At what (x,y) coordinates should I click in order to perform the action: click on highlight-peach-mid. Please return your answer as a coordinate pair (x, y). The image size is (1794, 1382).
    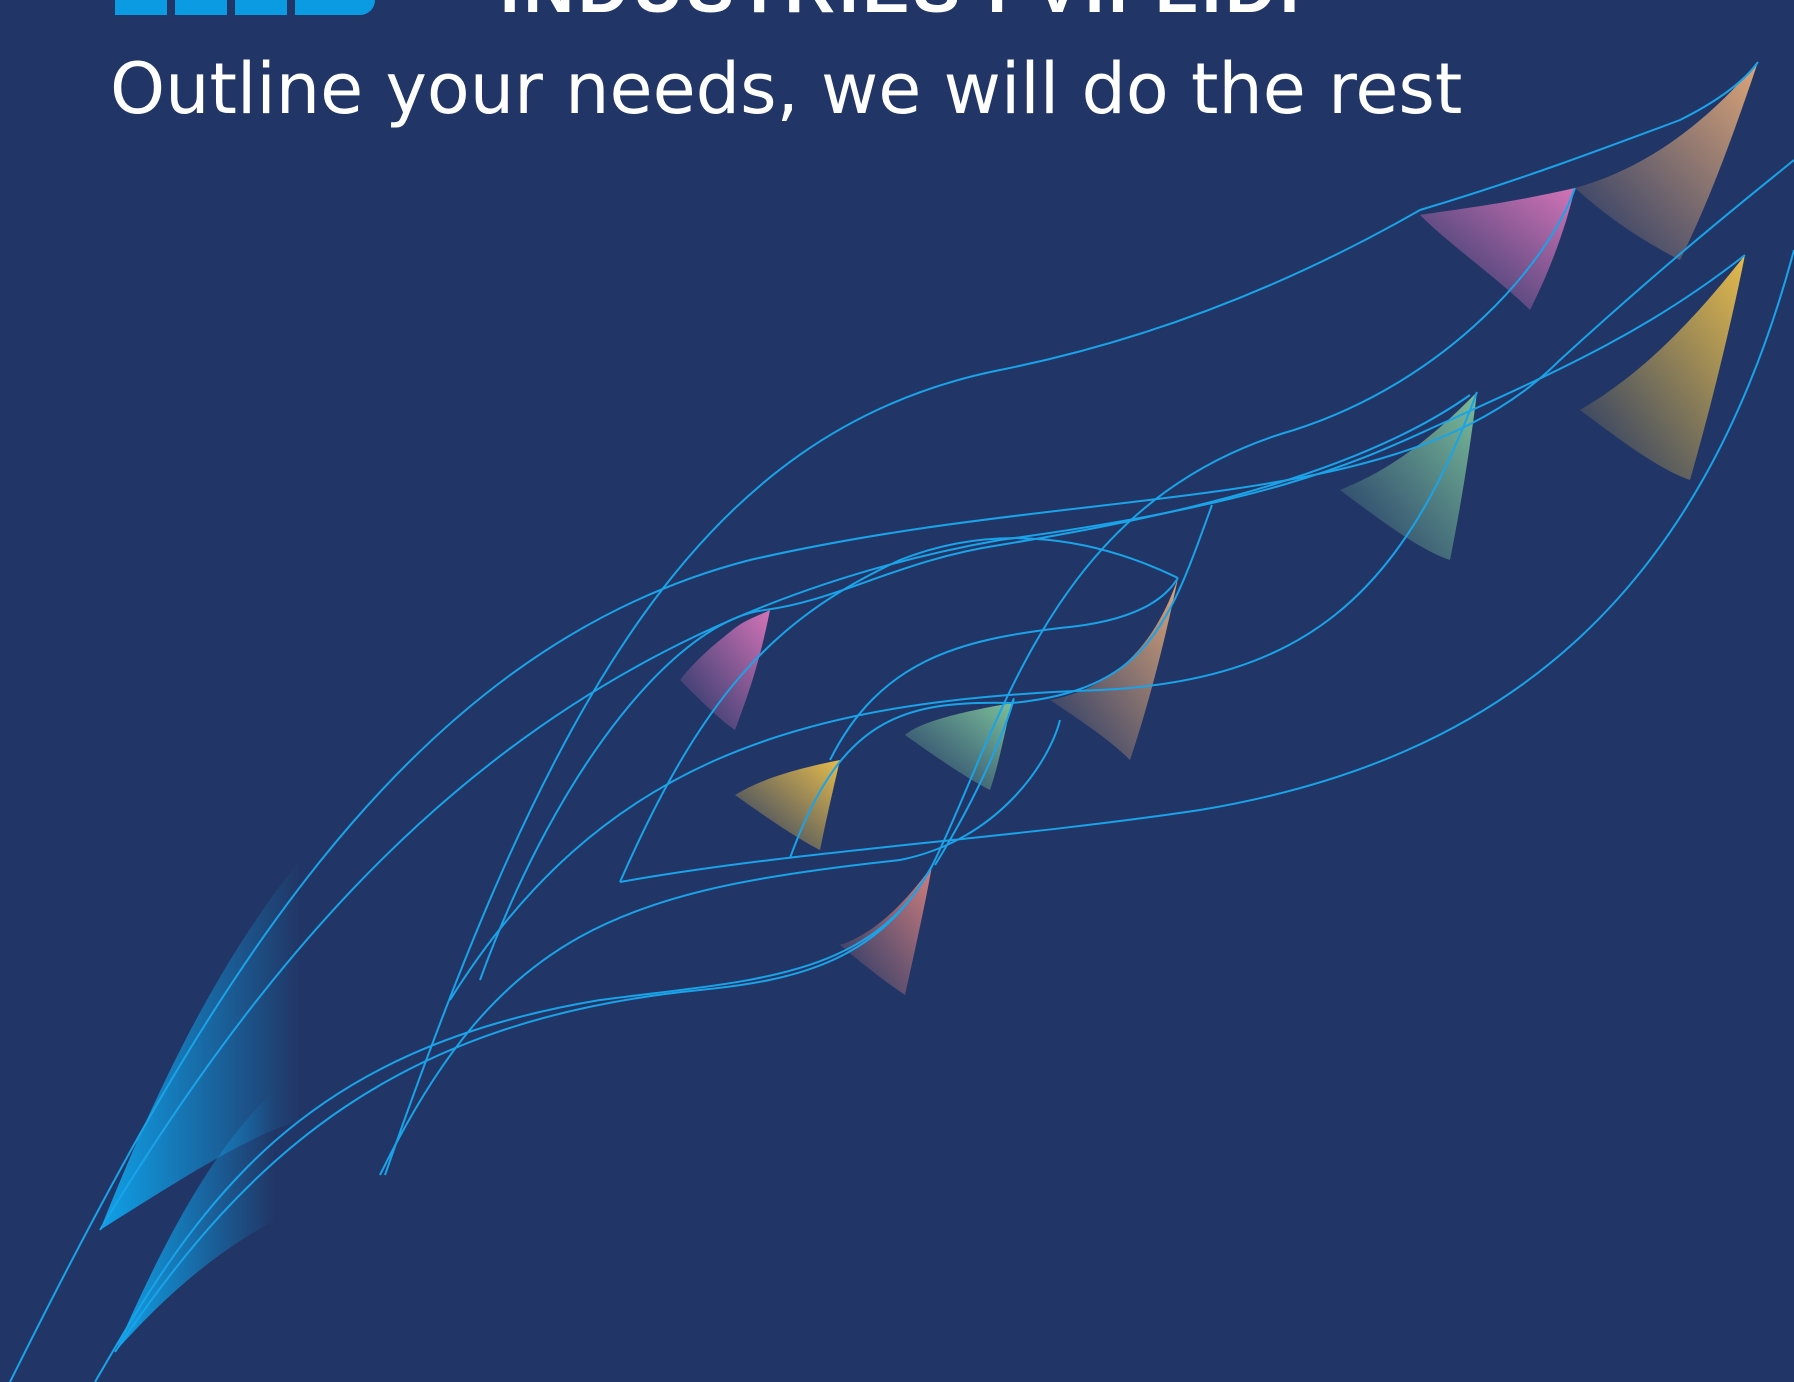
    Looking at the image, I should click on (1114, 669).